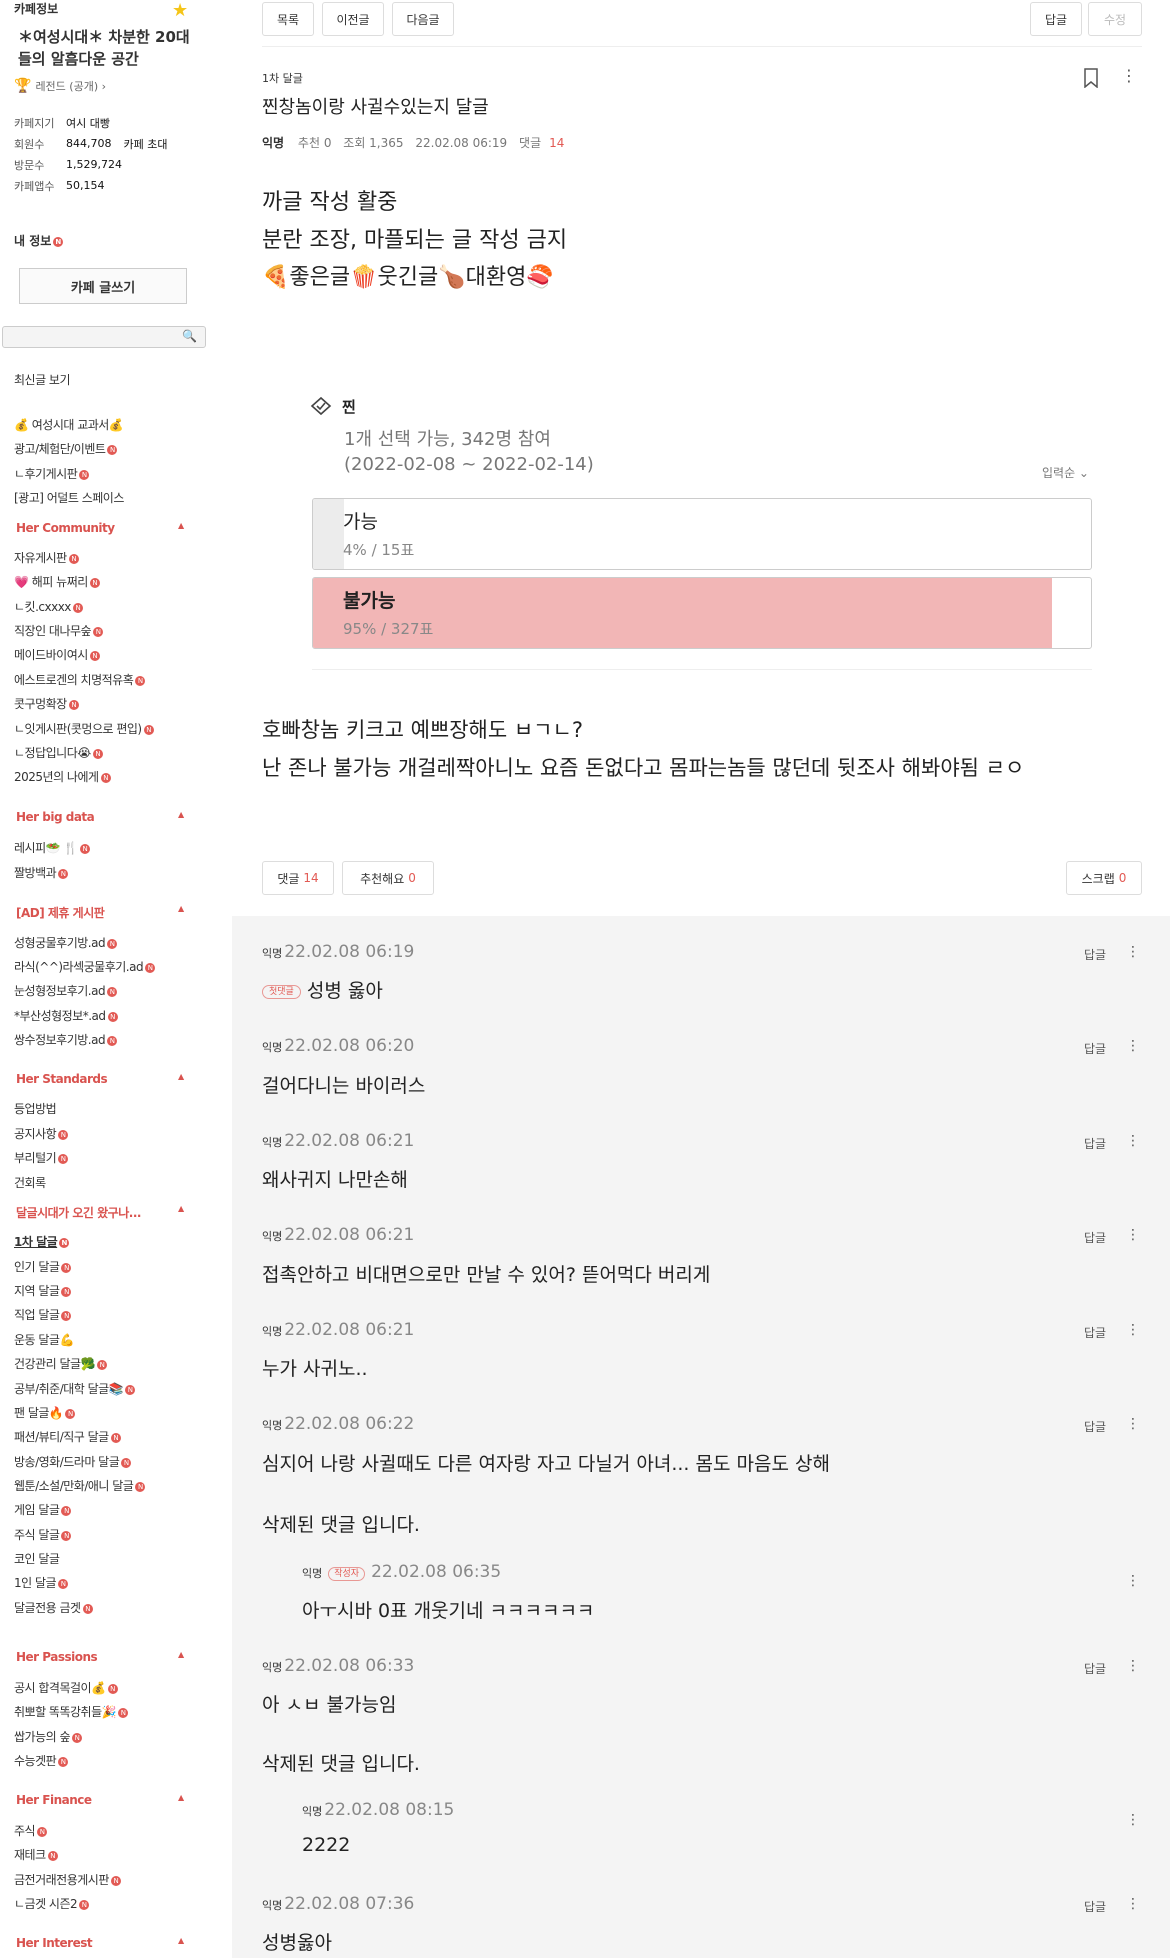  I want to click on sidebar-item-plastic: 성형궁물후기방.ad N, so click(66, 942).